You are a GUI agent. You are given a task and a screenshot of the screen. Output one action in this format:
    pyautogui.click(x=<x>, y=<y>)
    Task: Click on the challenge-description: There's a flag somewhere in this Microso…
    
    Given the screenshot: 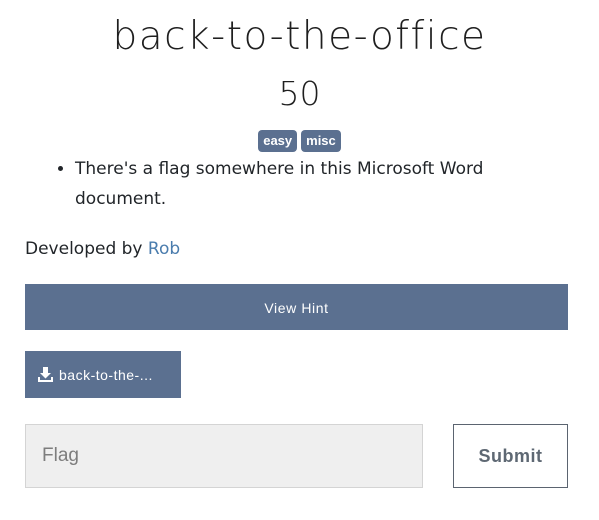 What is the action you would take?
    pyautogui.click(x=285, y=184)
    